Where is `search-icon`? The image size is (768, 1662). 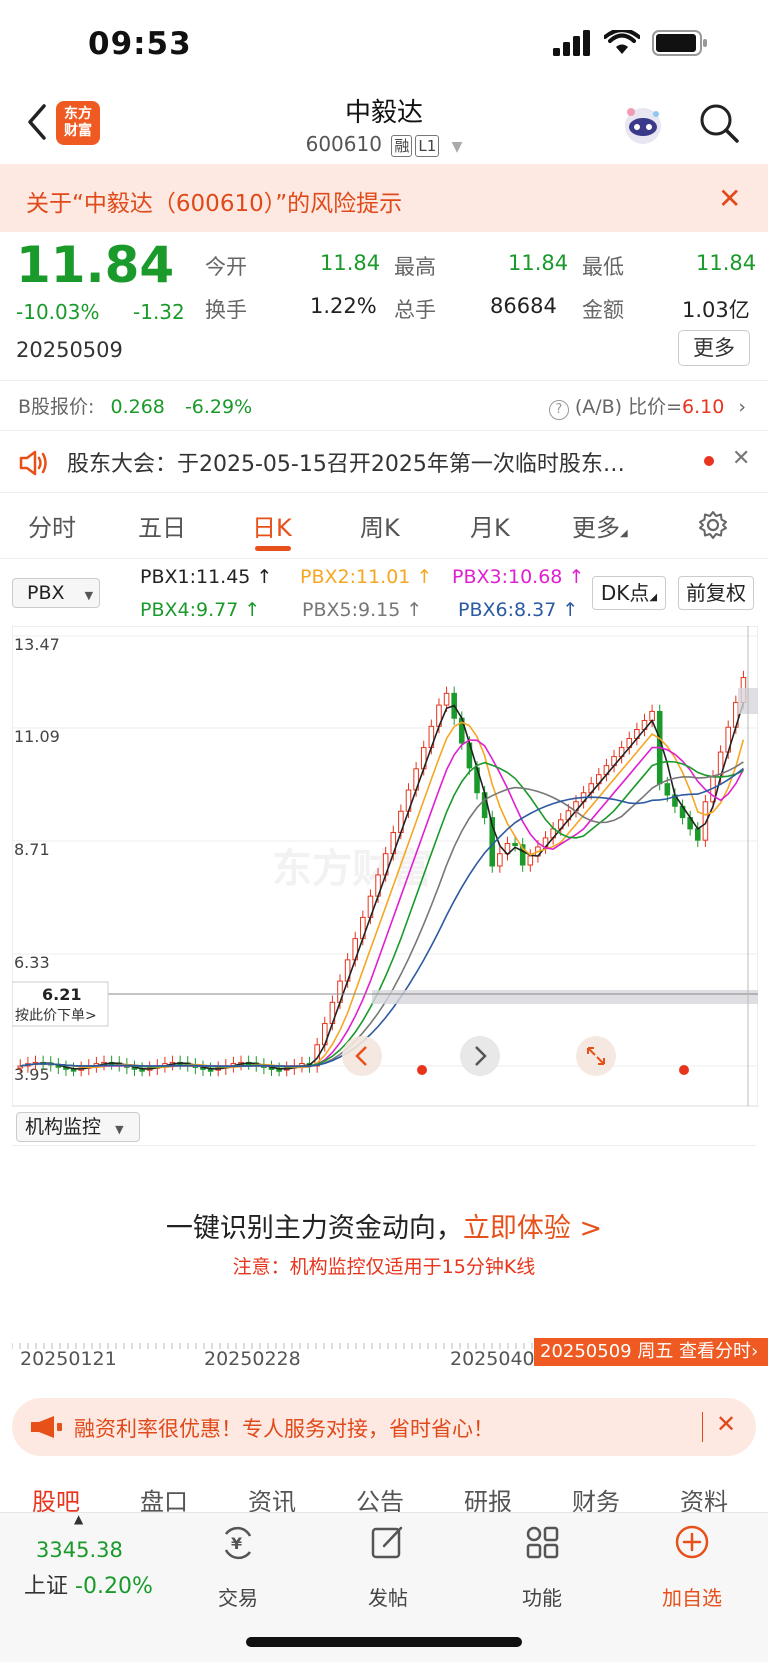
search-icon is located at coordinates (719, 123).